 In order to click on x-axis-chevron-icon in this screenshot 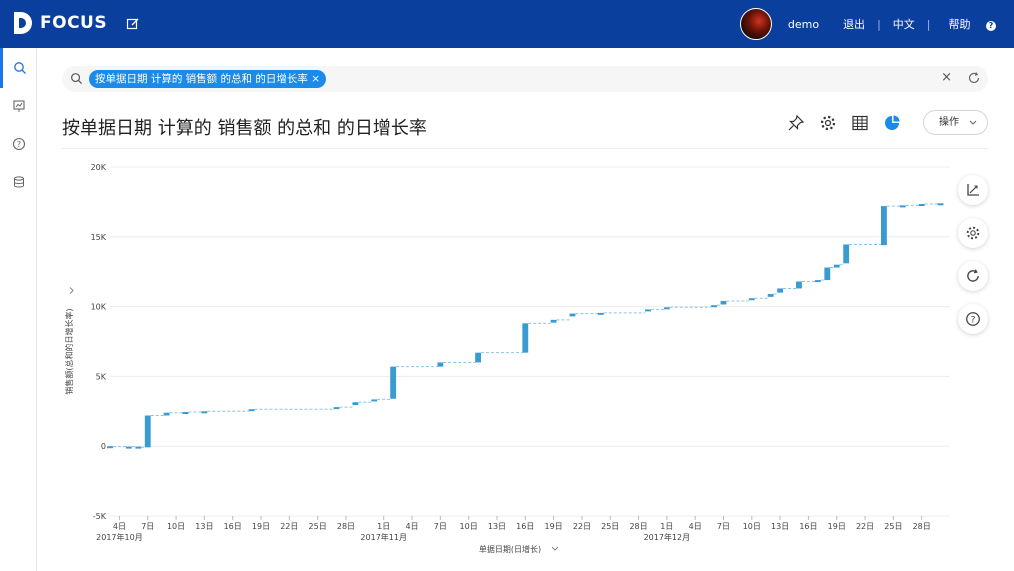, I will do `click(555, 548)`.